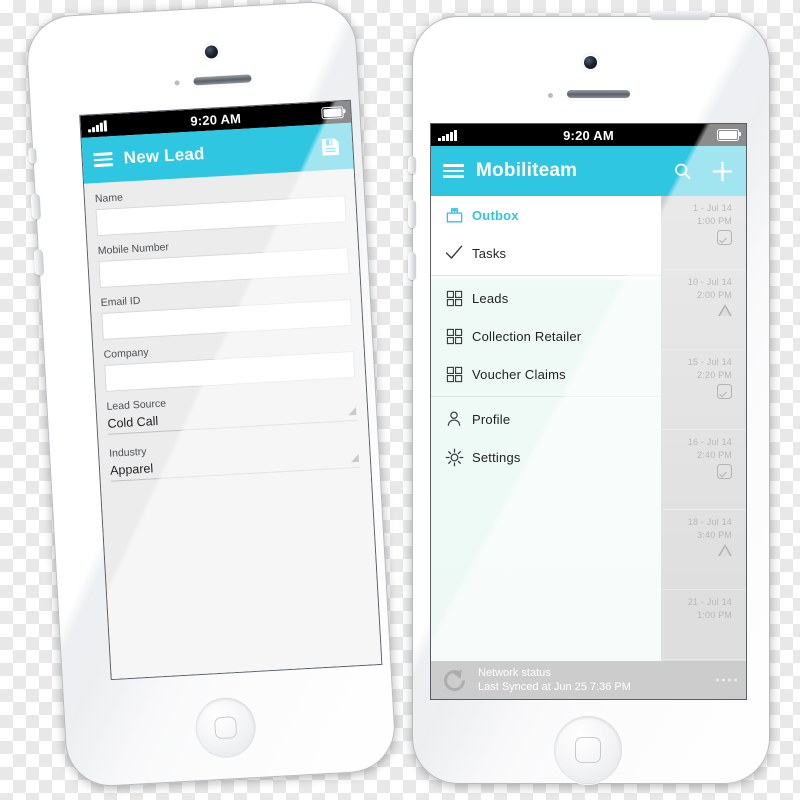 This screenshot has width=800, height=800. What do you see at coordinates (527, 336) in the screenshot?
I see `drawer-item-label: Collection Retailer` at bounding box center [527, 336].